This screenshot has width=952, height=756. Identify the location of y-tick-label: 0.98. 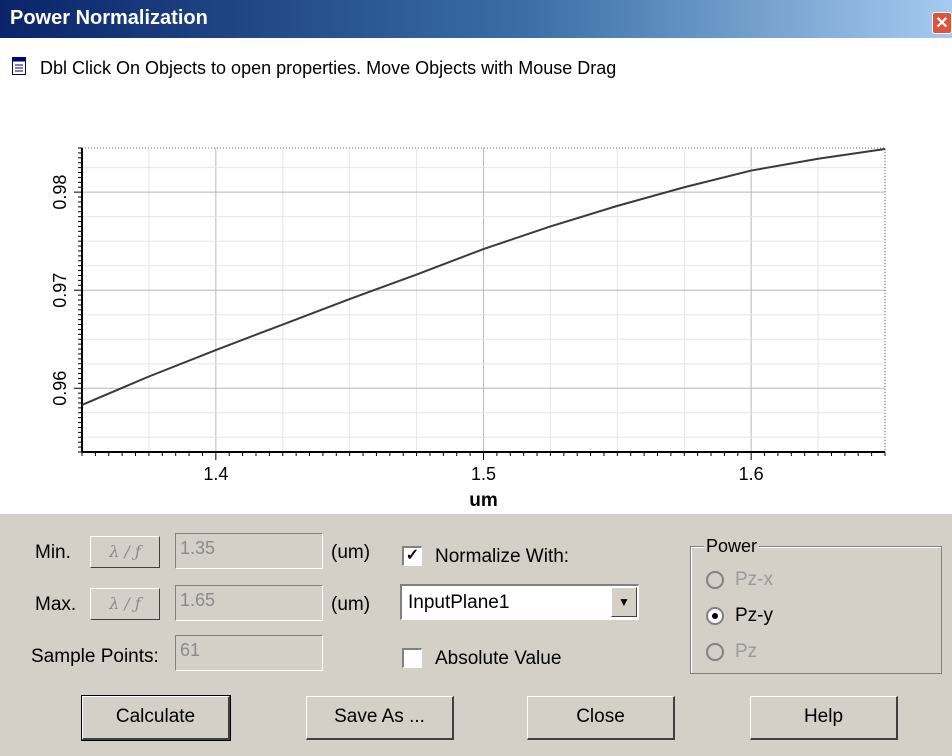
(60, 192).